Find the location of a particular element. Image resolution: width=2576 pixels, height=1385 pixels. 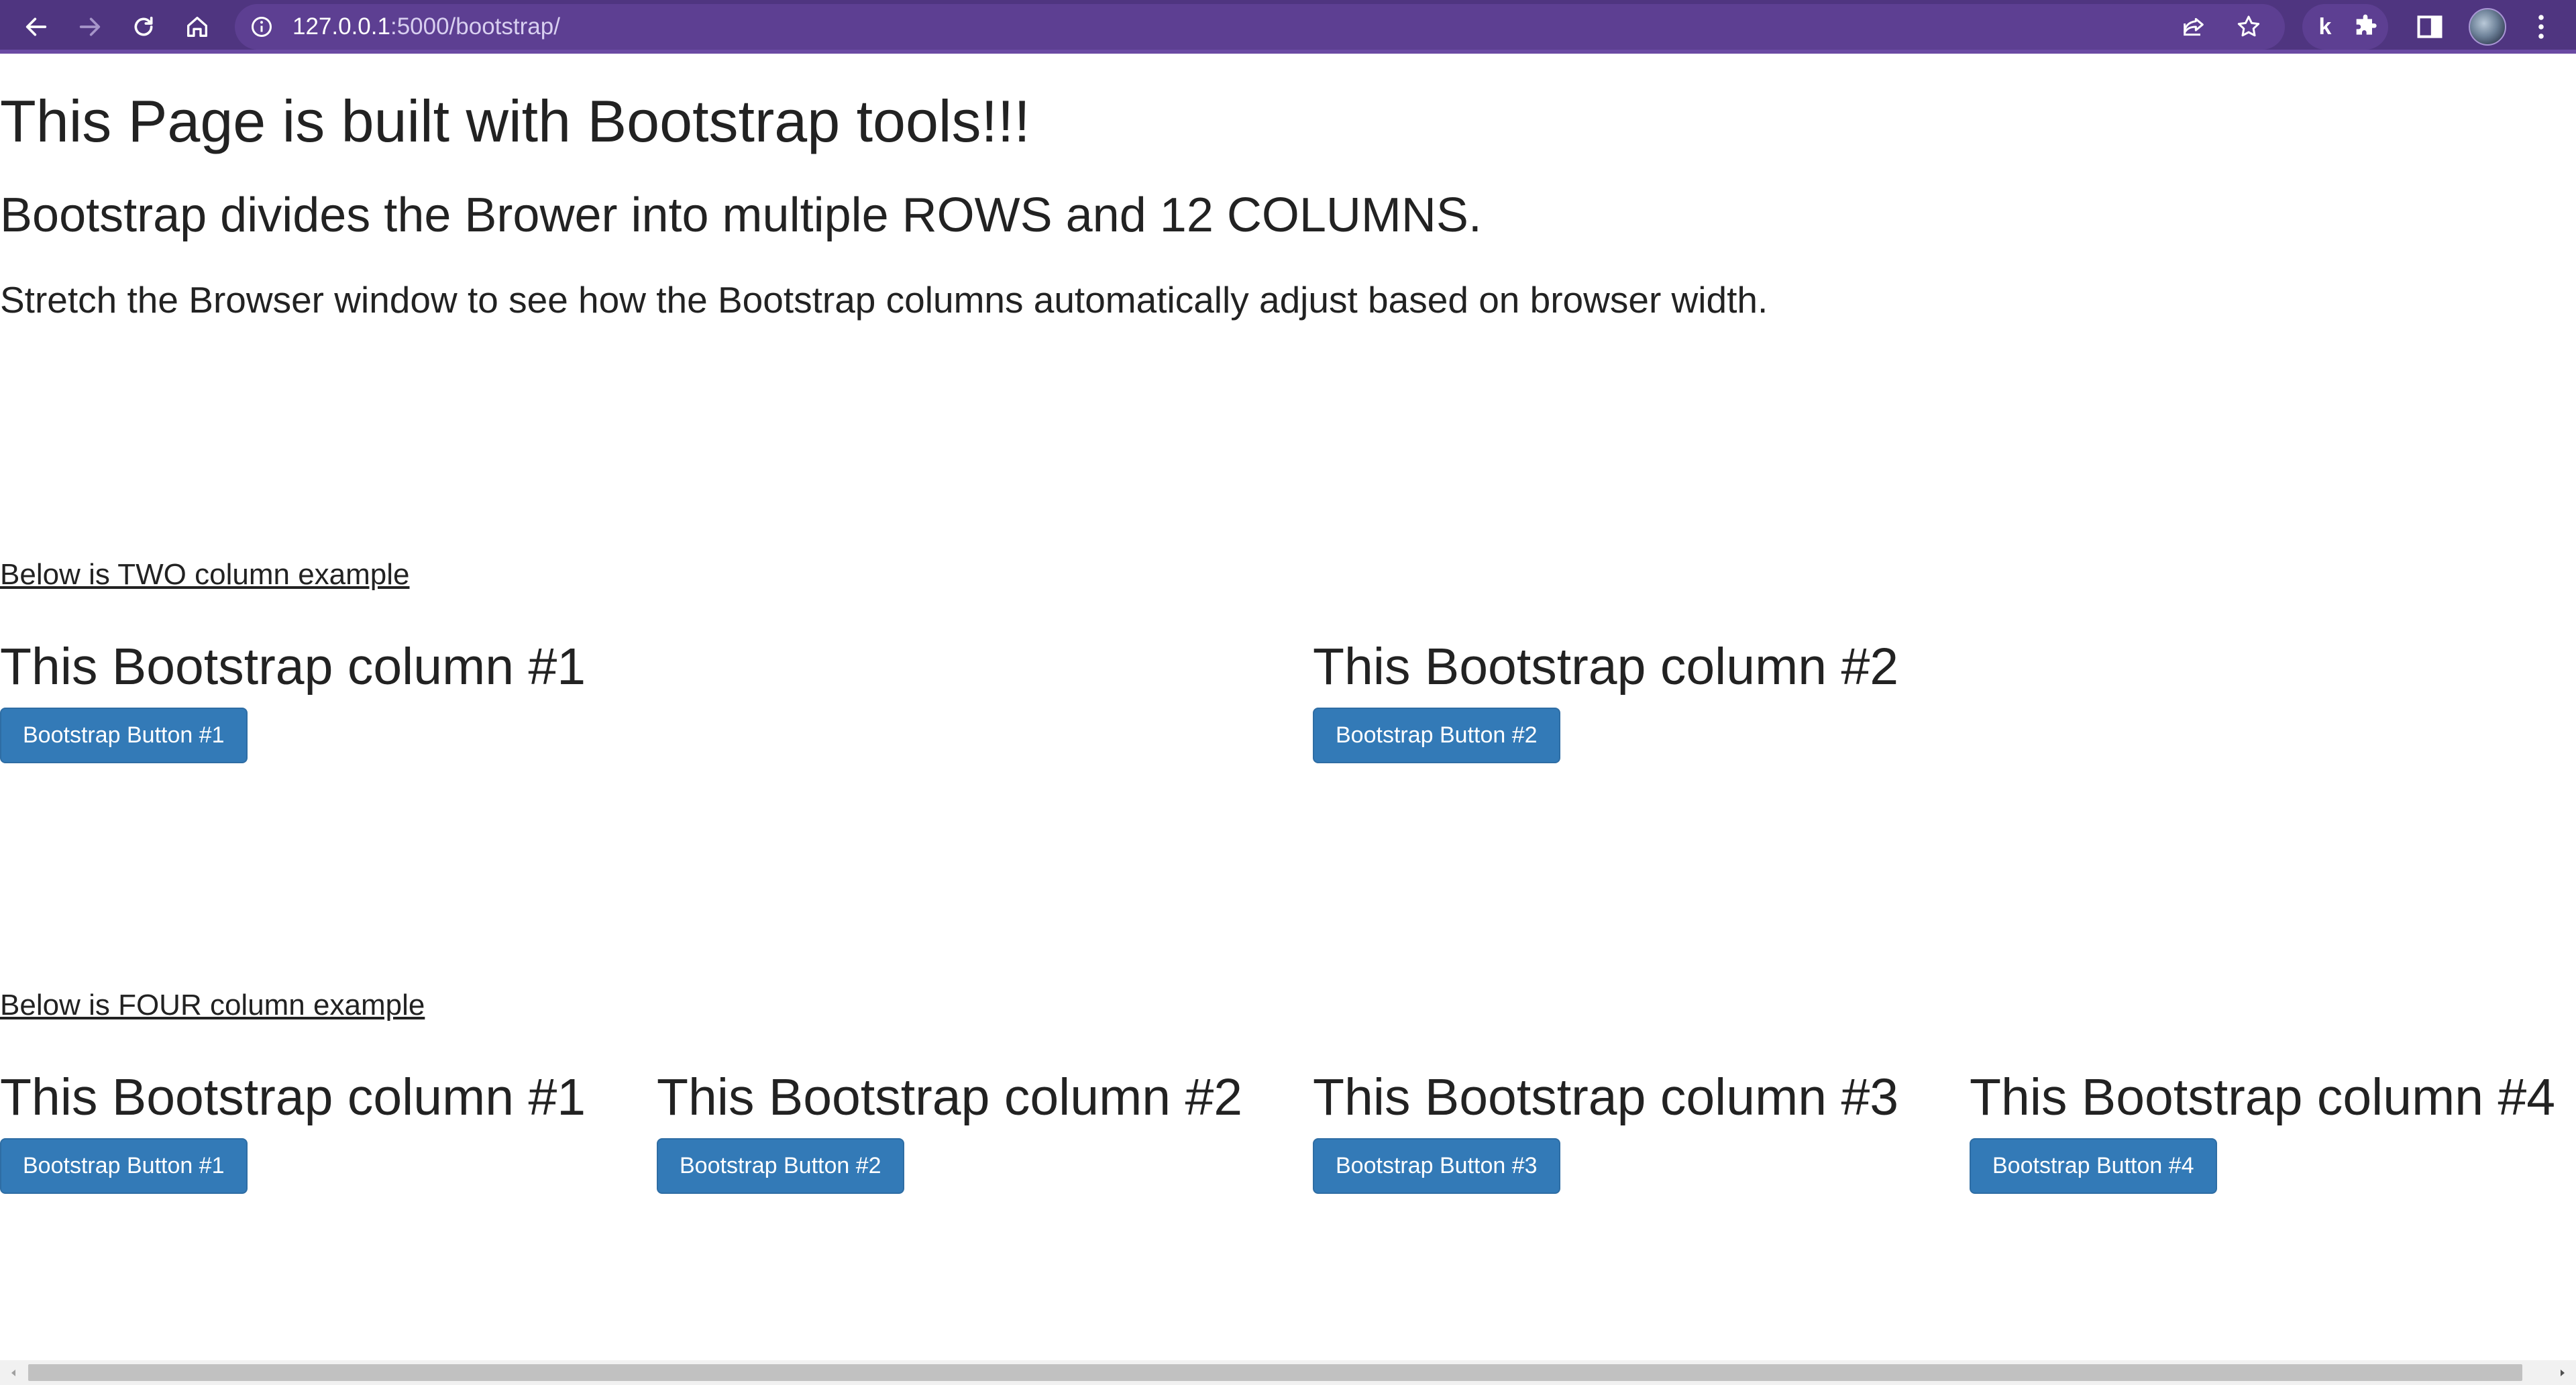

url-text: 127.0.0.1:5000/bootstrap/ is located at coordinates (426, 27).